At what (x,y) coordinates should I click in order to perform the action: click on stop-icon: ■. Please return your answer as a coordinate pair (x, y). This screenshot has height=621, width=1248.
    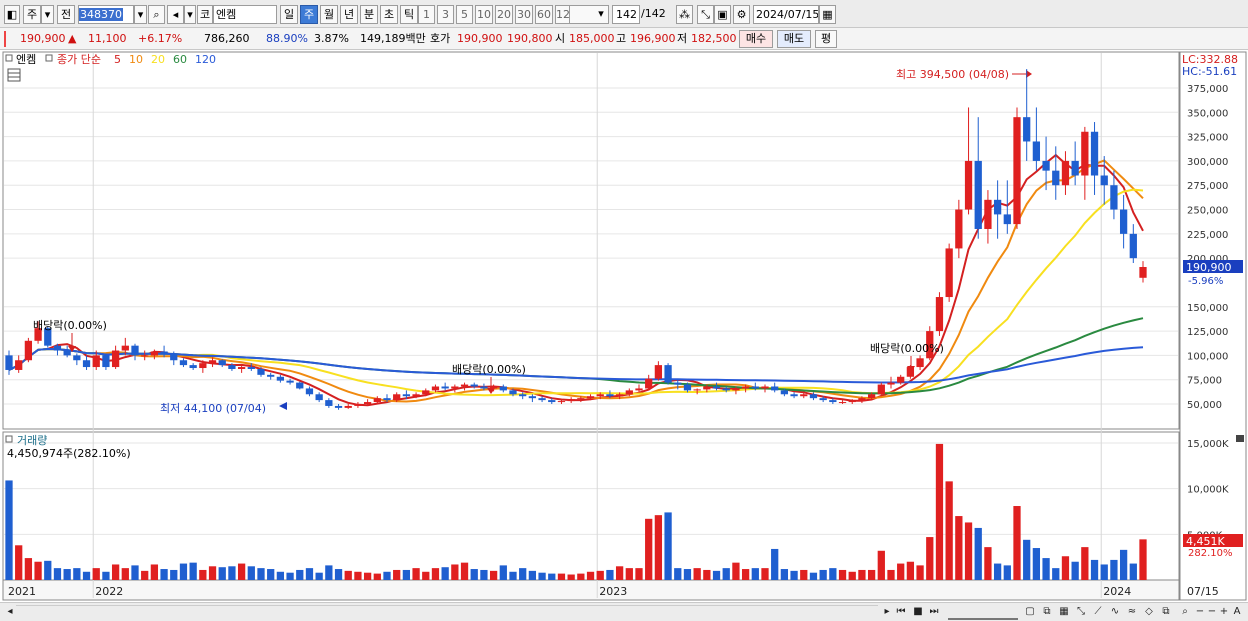
    Looking at the image, I should click on (918, 612).